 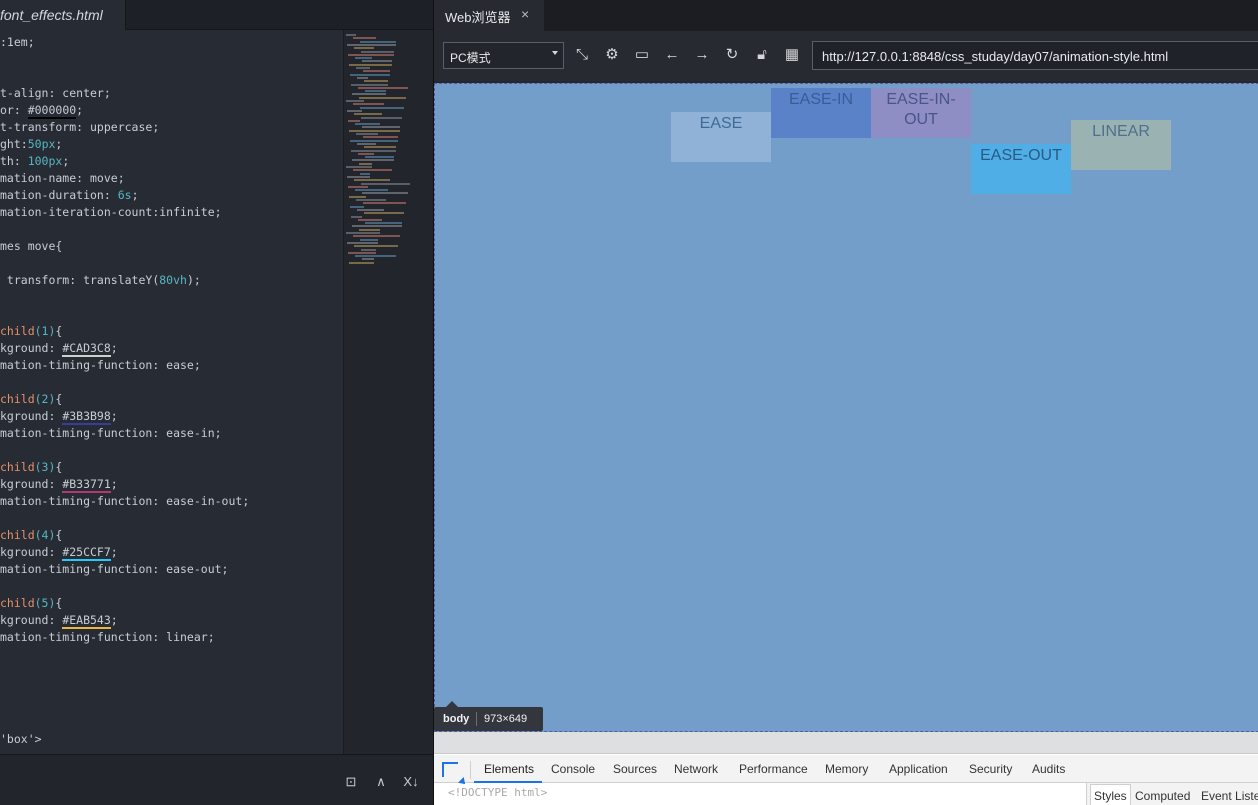 What do you see at coordinates (34, 144) in the screenshot?
I see `code-token: 50` at bounding box center [34, 144].